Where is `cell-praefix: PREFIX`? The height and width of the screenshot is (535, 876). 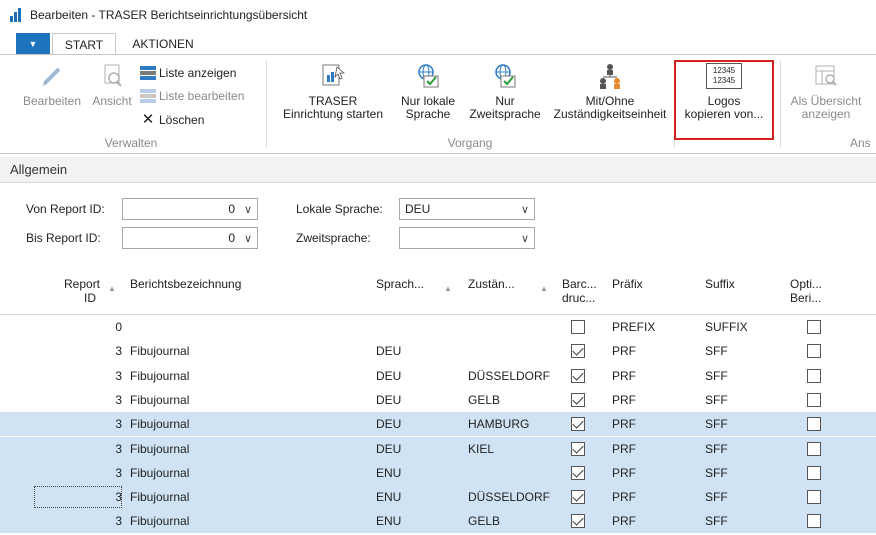
cell-praefix: PREFIX is located at coordinates (633, 327).